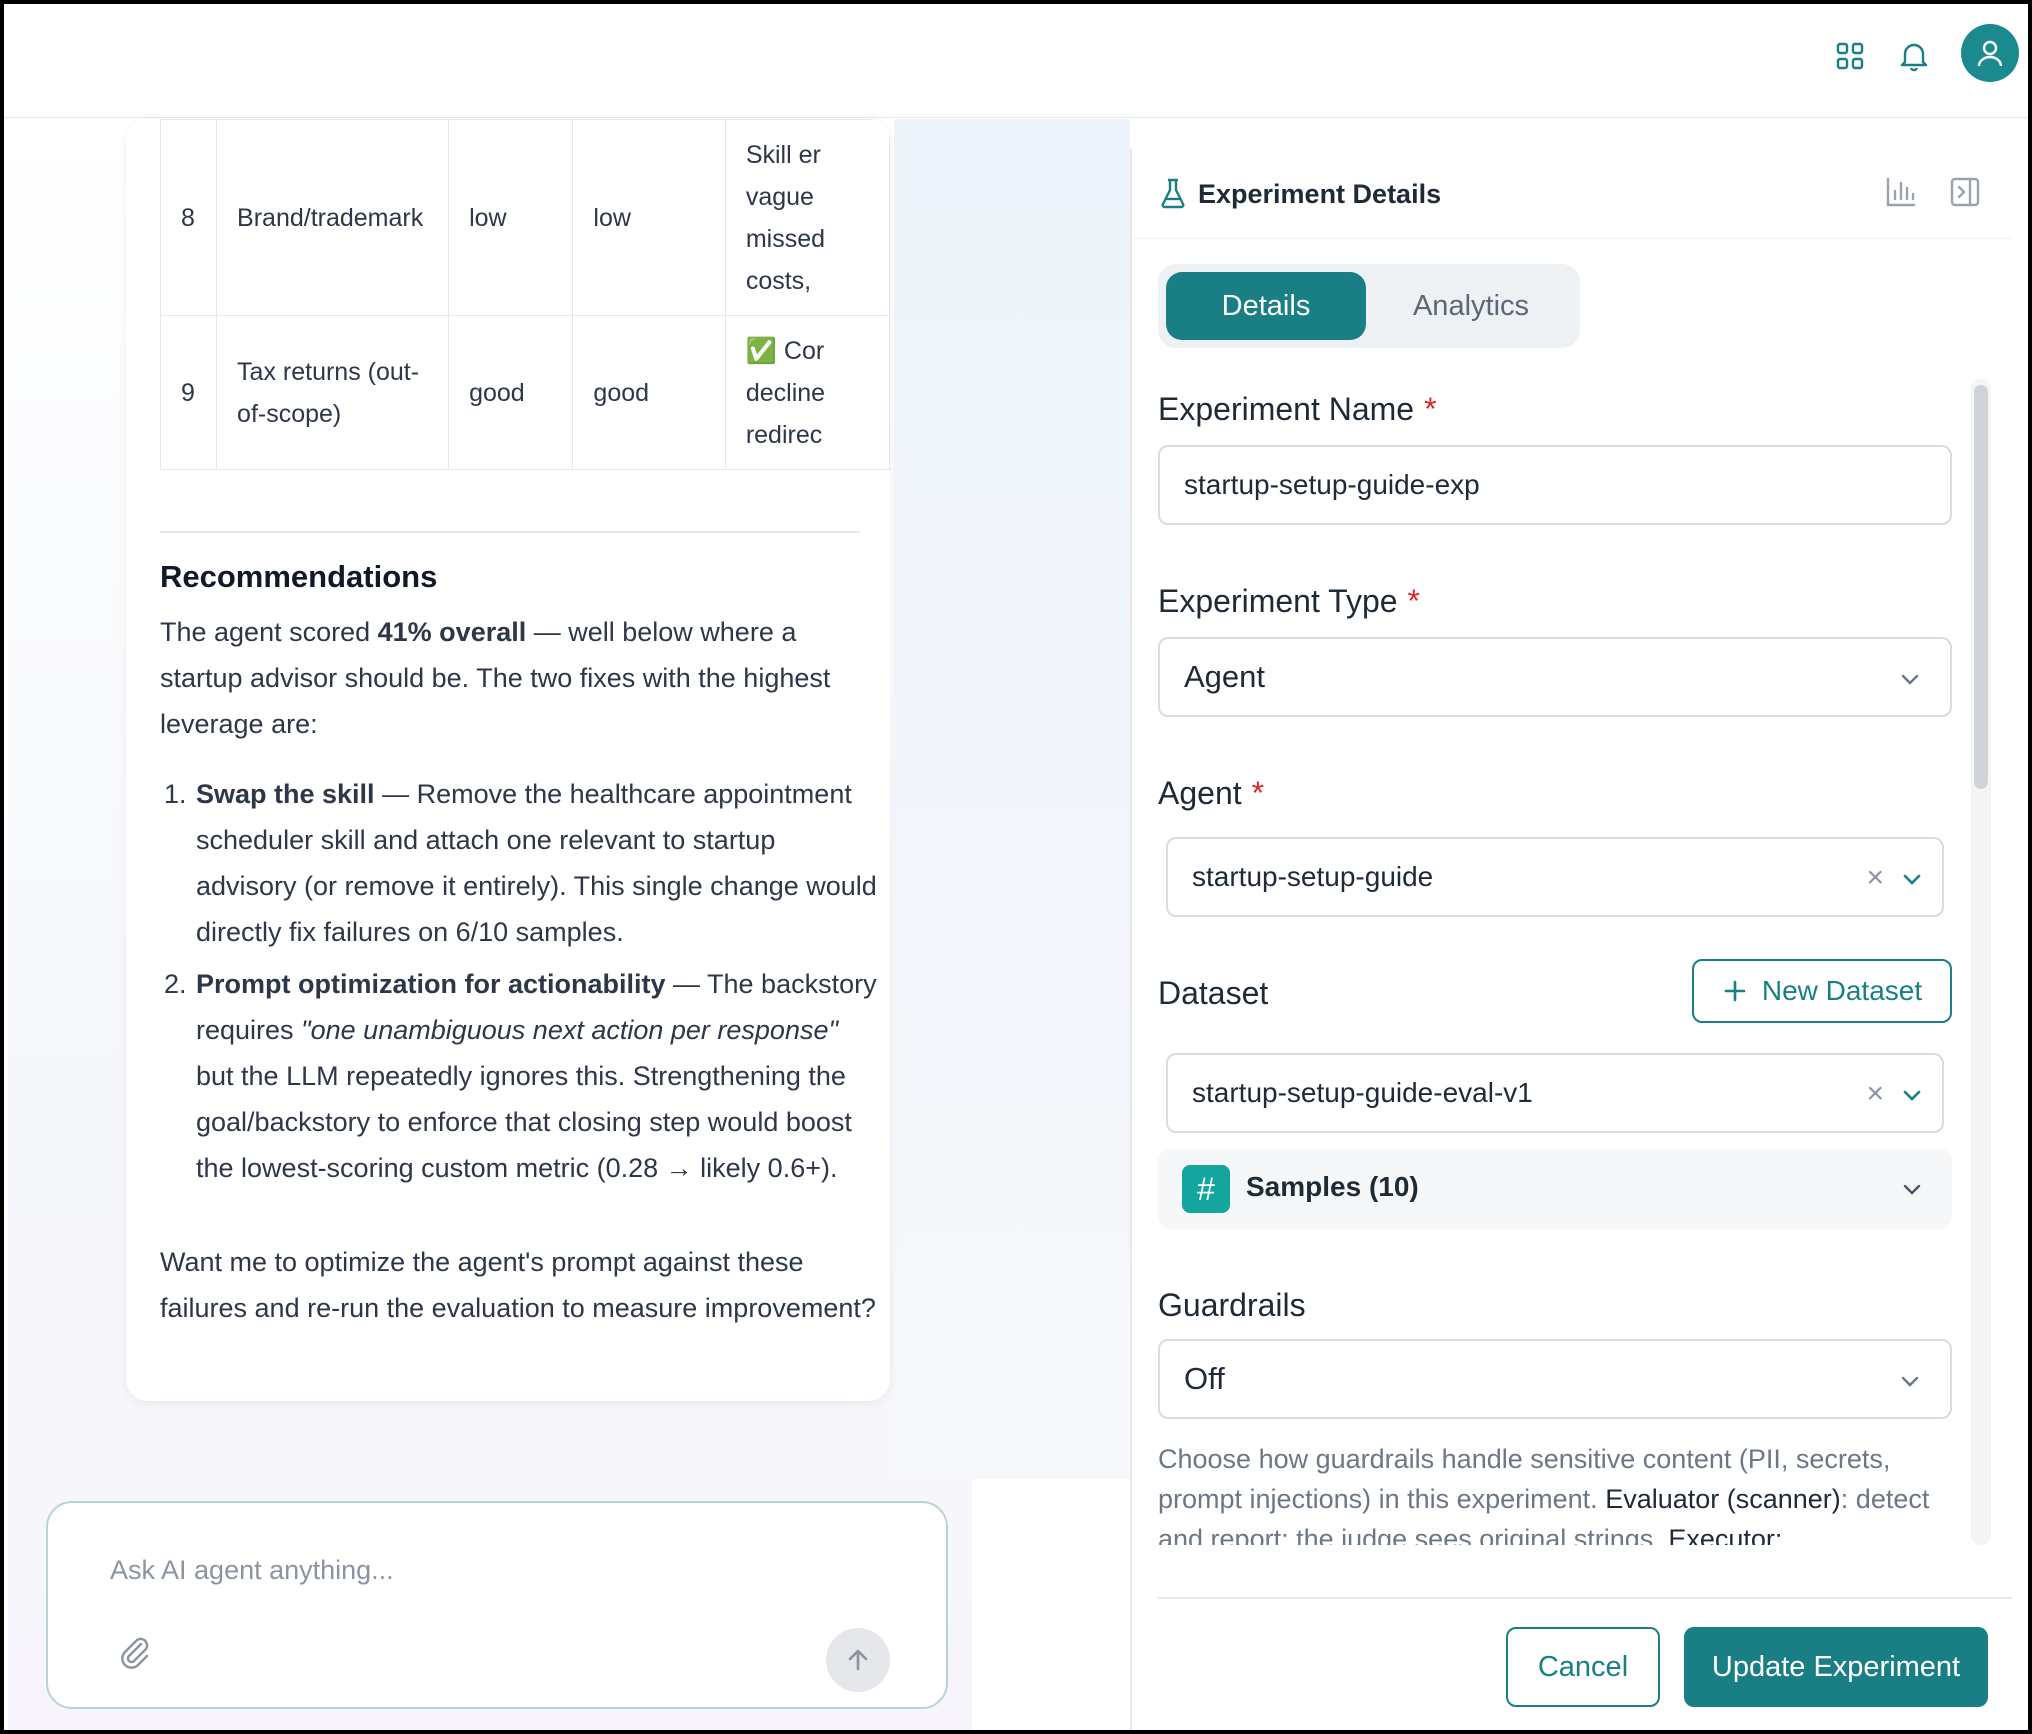 The height and width of the screenshot is (1734, 2032). What do you see at coordinates (1200, 793) in the screenshot?
I see `label-text: Agent` at bounding box center [1200, 793].